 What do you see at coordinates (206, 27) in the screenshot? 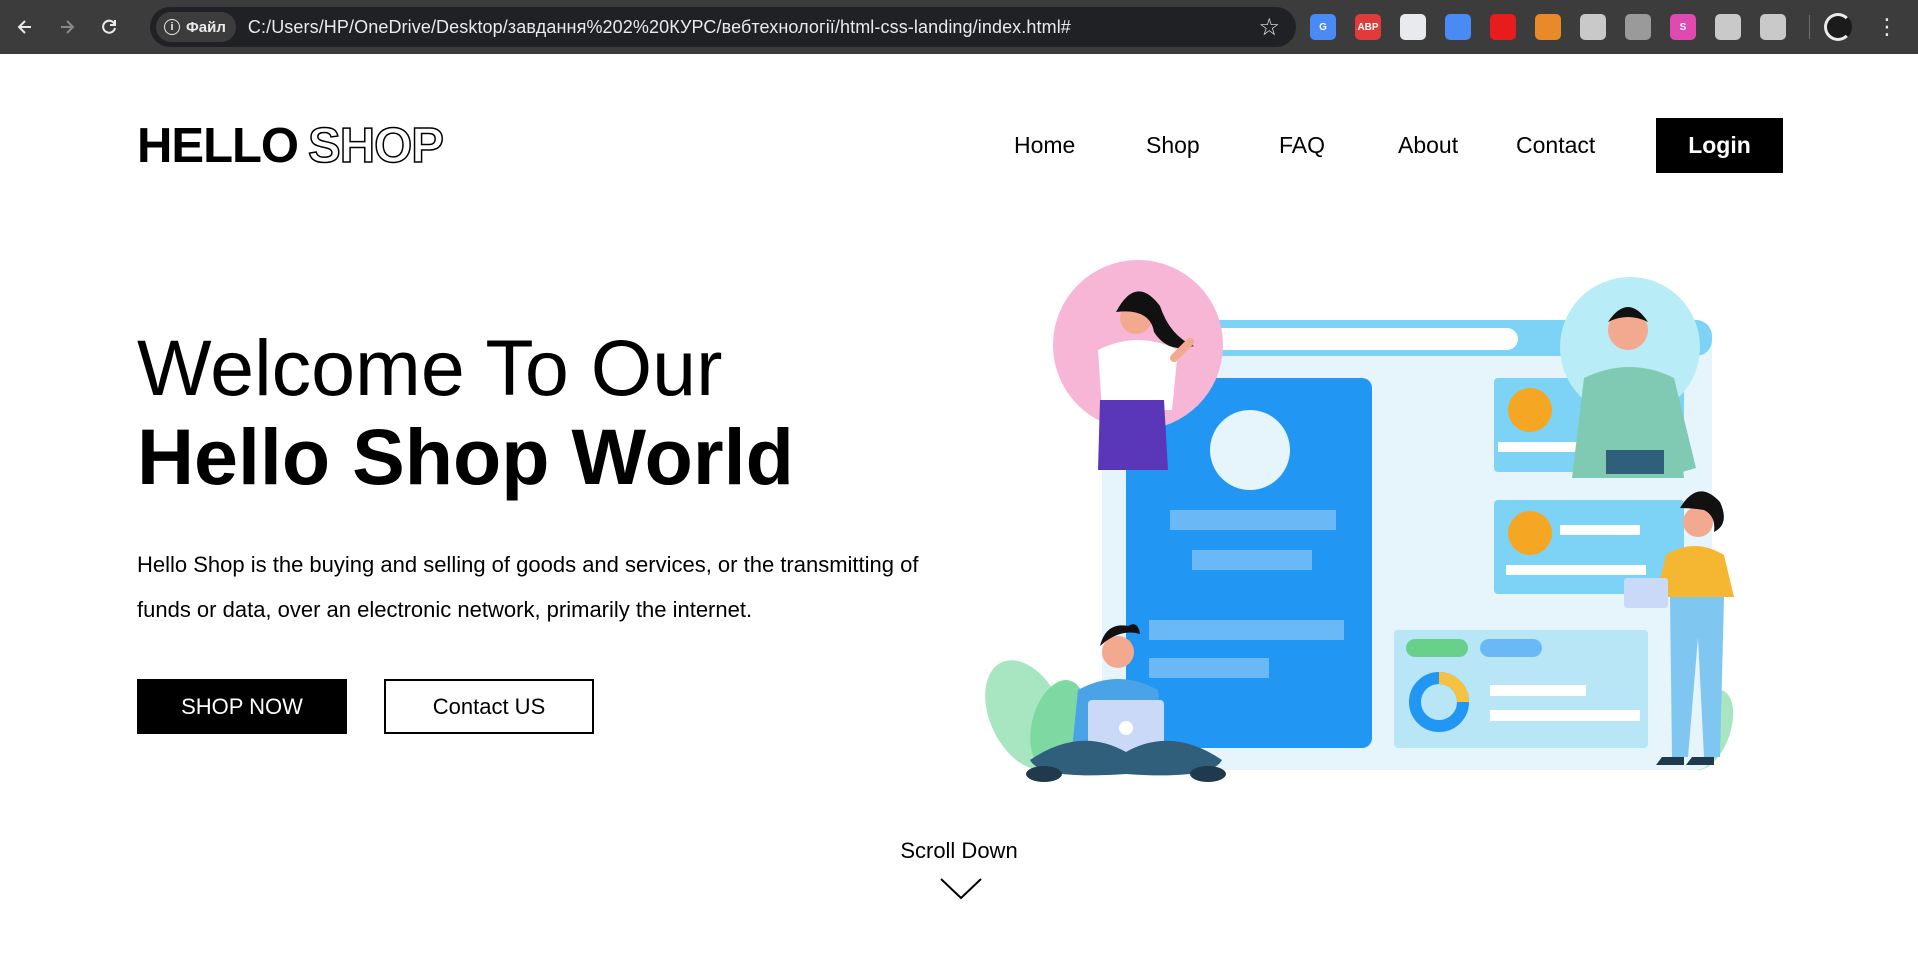
I see `file-chip-label: Файл` at bounding box center [206, 27].